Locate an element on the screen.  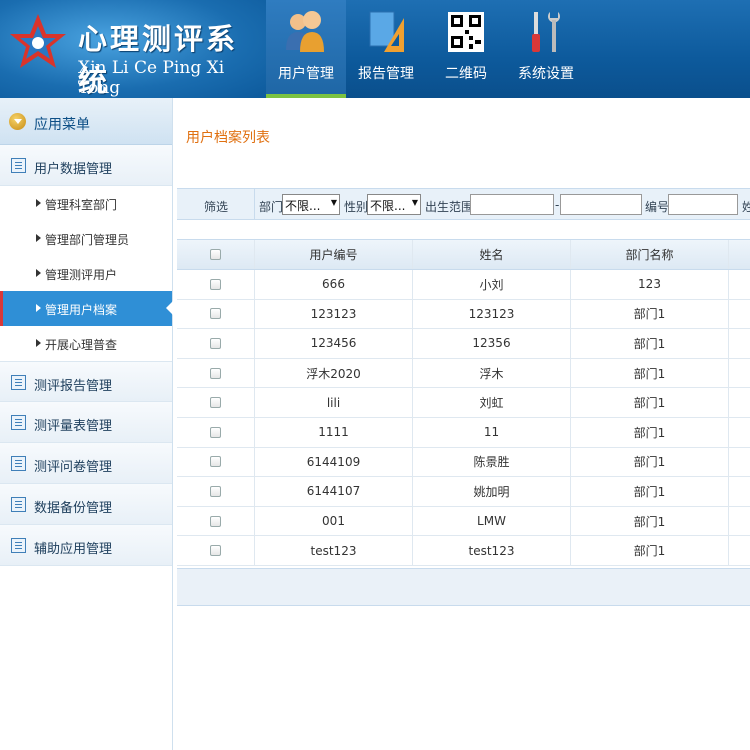
table-row: 001 LMW 部门1 is located at coordinates (463, 521).